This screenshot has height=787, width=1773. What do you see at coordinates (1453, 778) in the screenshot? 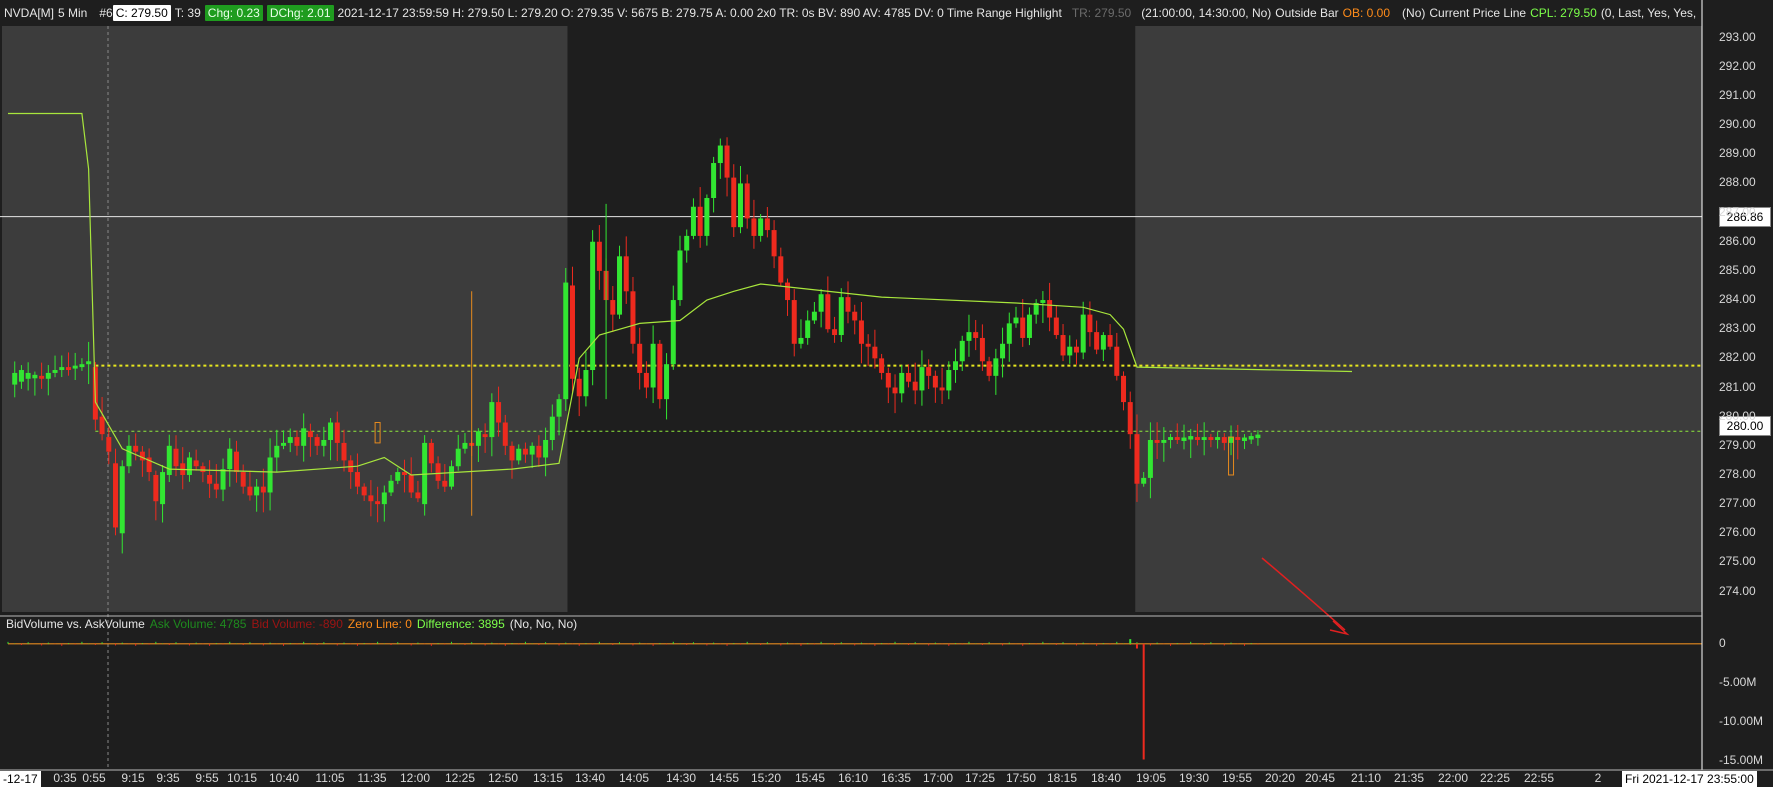
I see `time-axis-label: 22:00` at bounding box center [1453, 778].